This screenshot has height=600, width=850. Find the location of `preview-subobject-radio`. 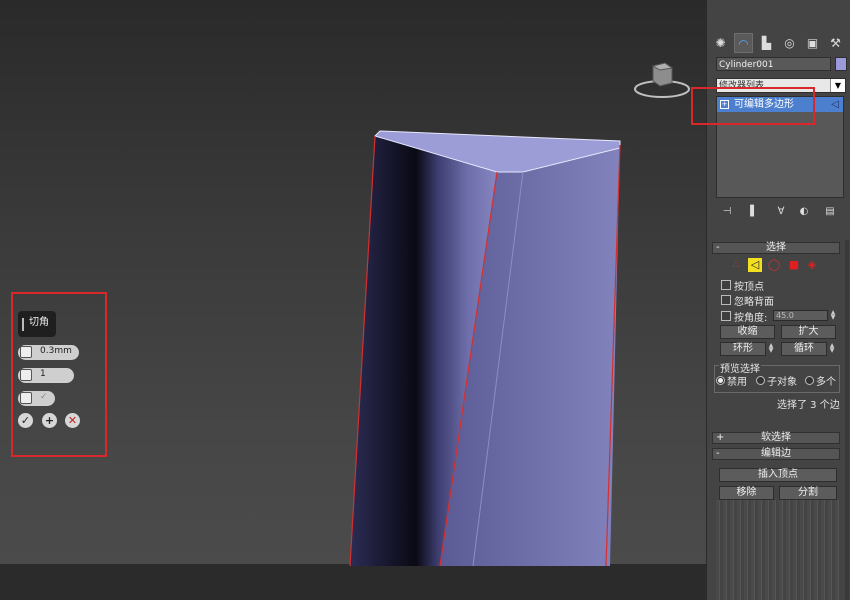

preview-subobject-radio is located at coordinates (760, 380).